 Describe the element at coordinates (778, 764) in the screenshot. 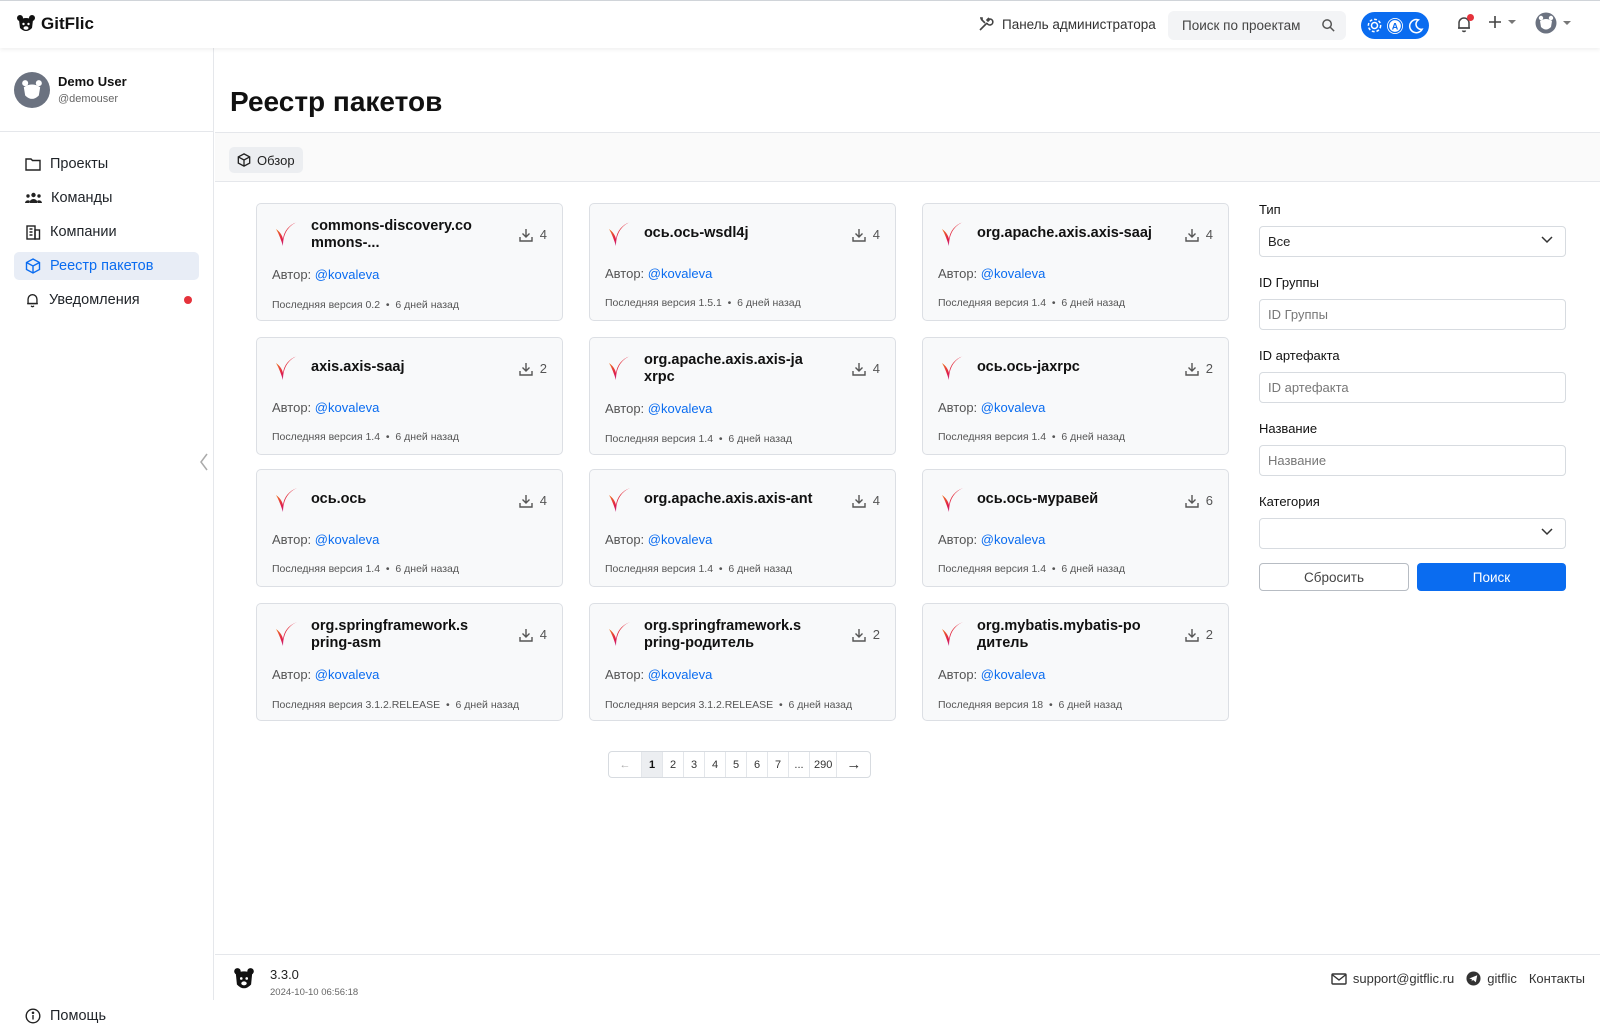

I see `page-button: 7` at that location.